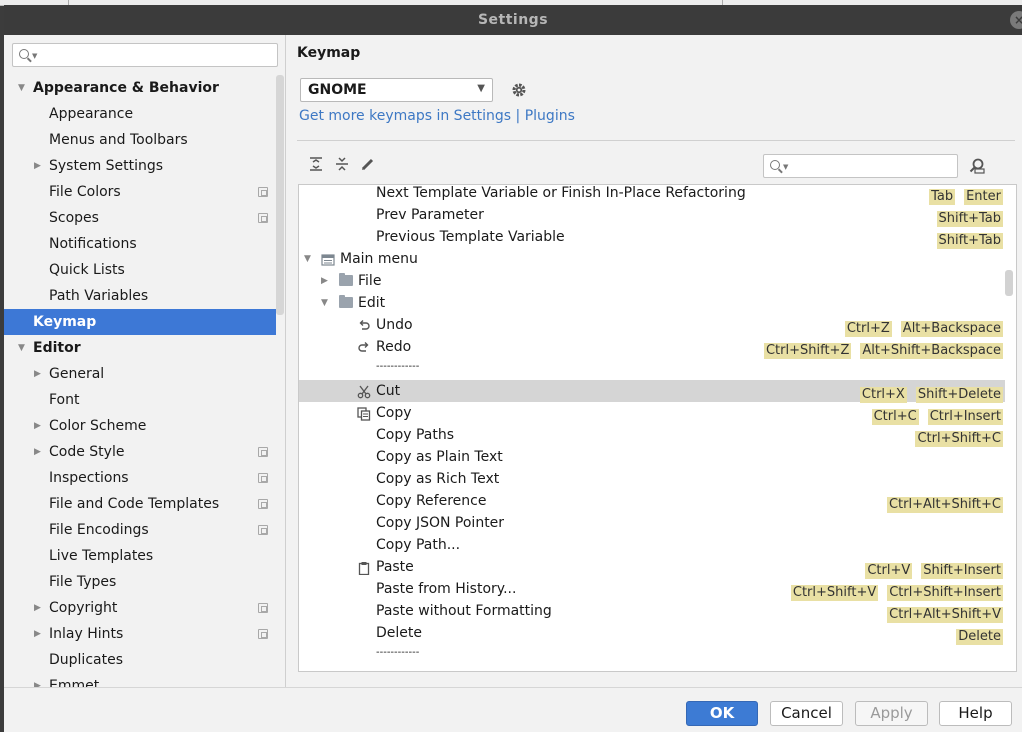 The height and width of the screenshot is (732, 1022). What do you see at coordinates (656, 140) in the screenshot?
I see `divider` at bounding box center [656, 140].